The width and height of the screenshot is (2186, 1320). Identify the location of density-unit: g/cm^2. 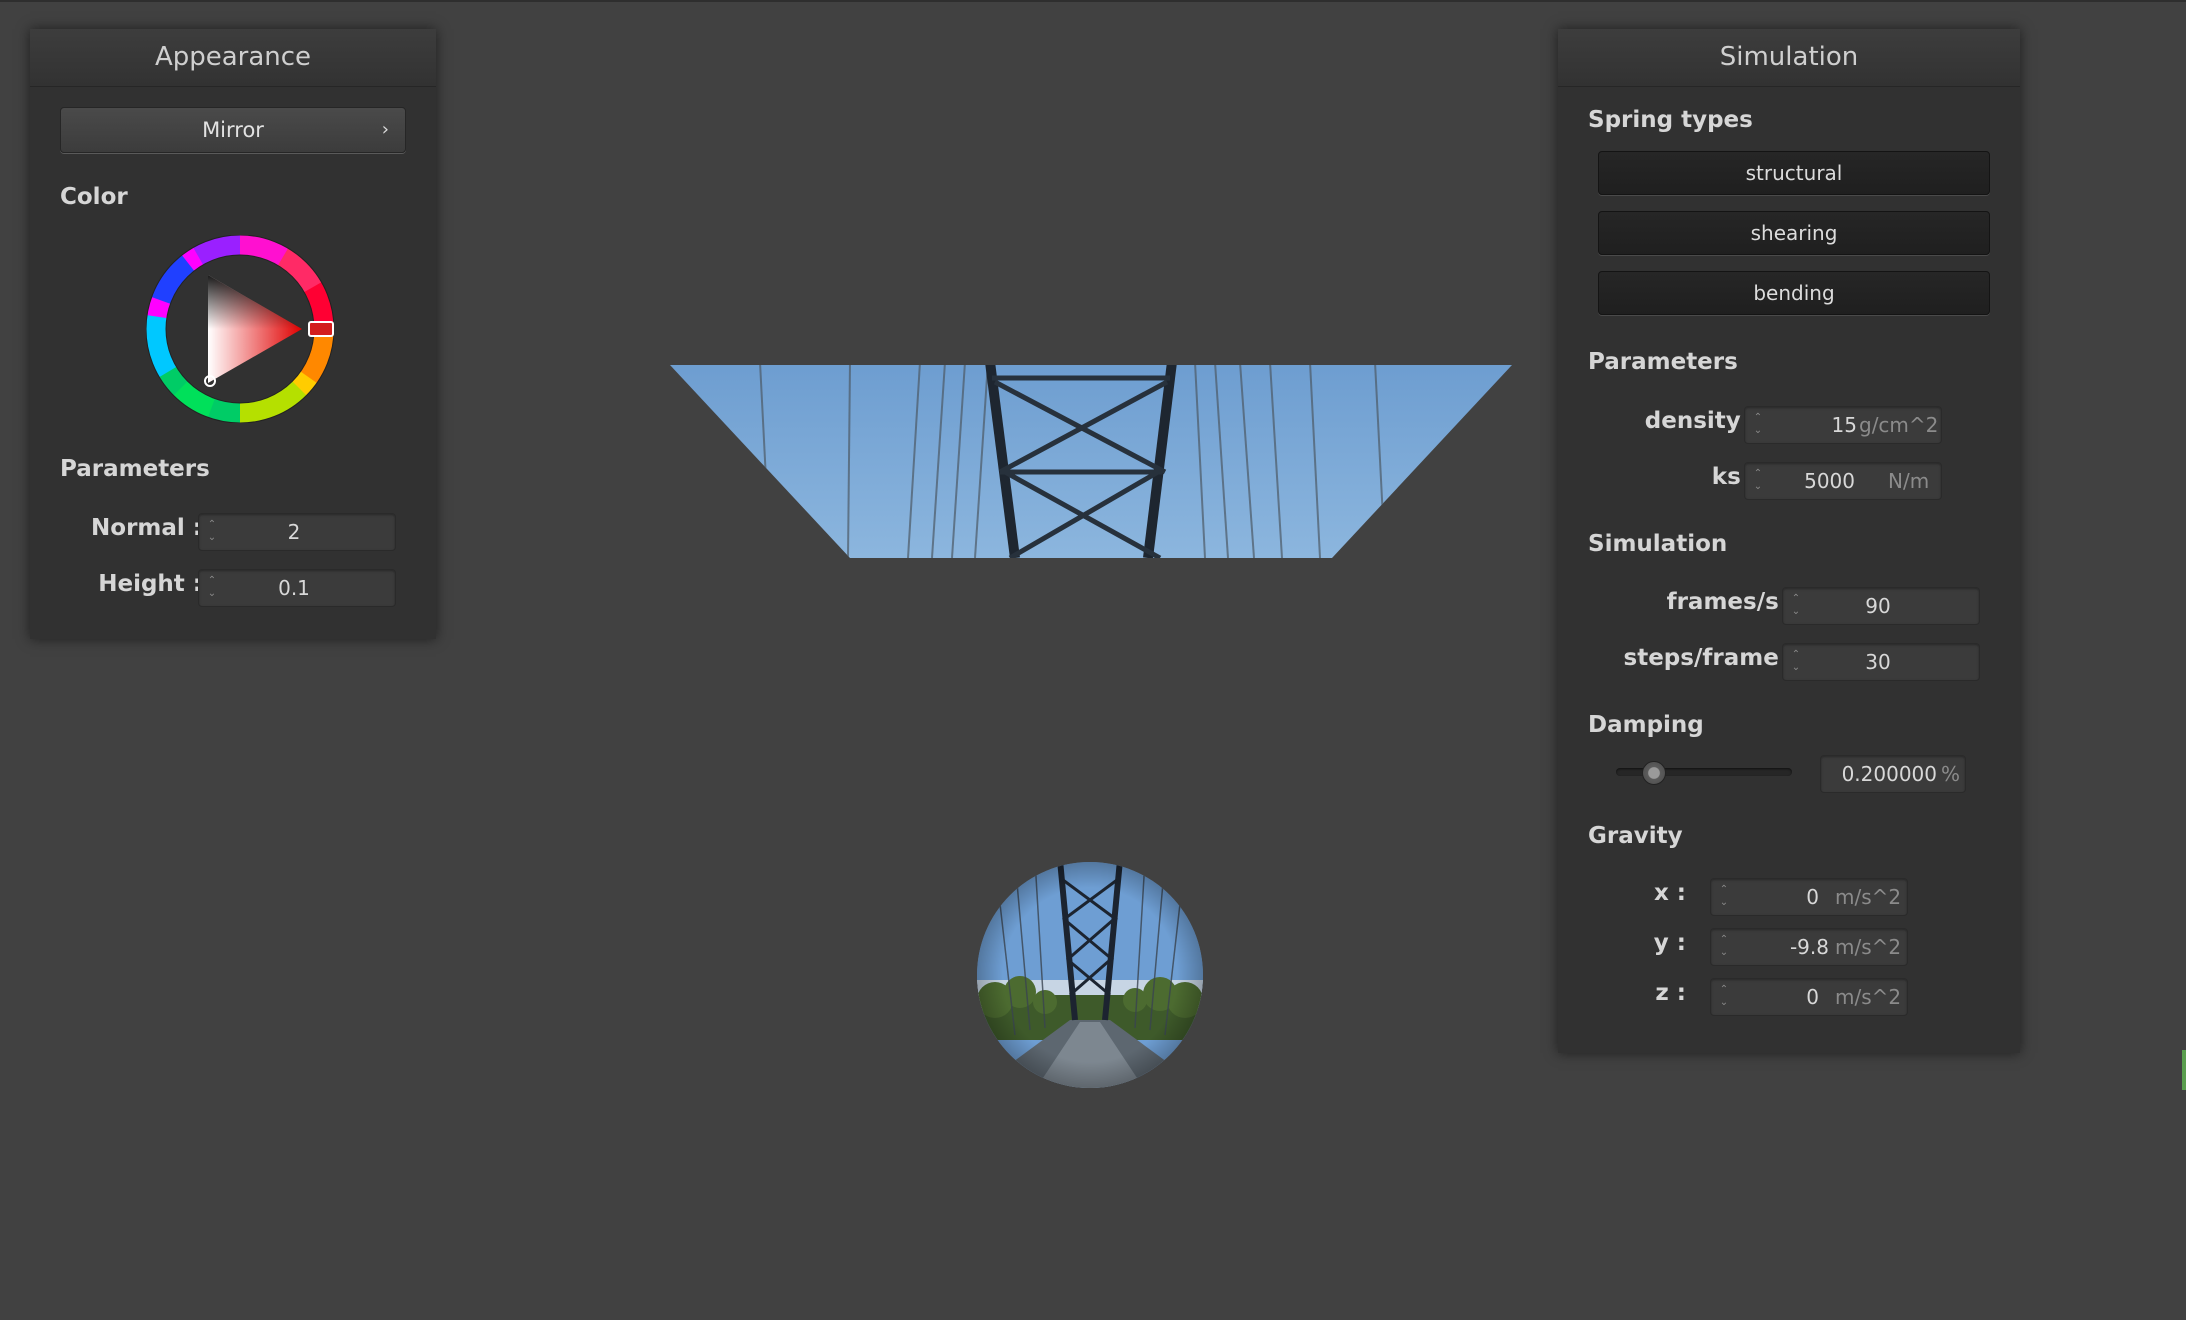
(1899, 425).